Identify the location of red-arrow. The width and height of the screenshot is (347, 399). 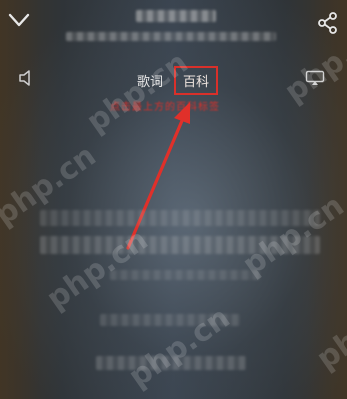
(158, 176).